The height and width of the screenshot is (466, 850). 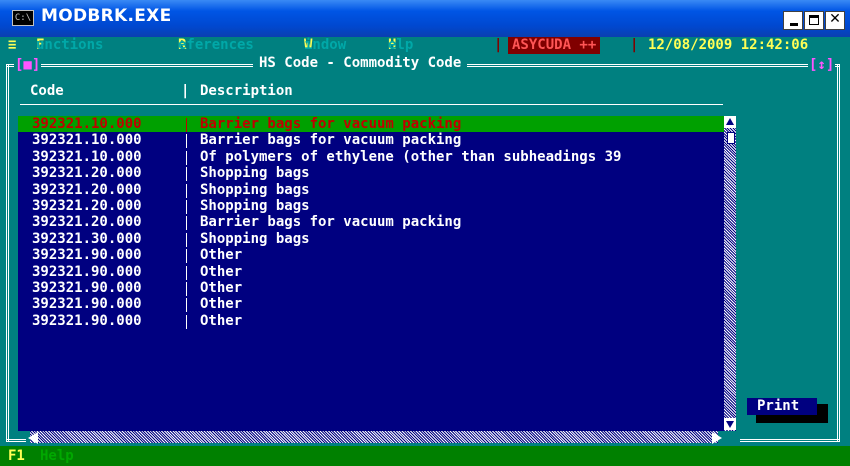 I want to click on header-divider, so click(x=371, y=104).